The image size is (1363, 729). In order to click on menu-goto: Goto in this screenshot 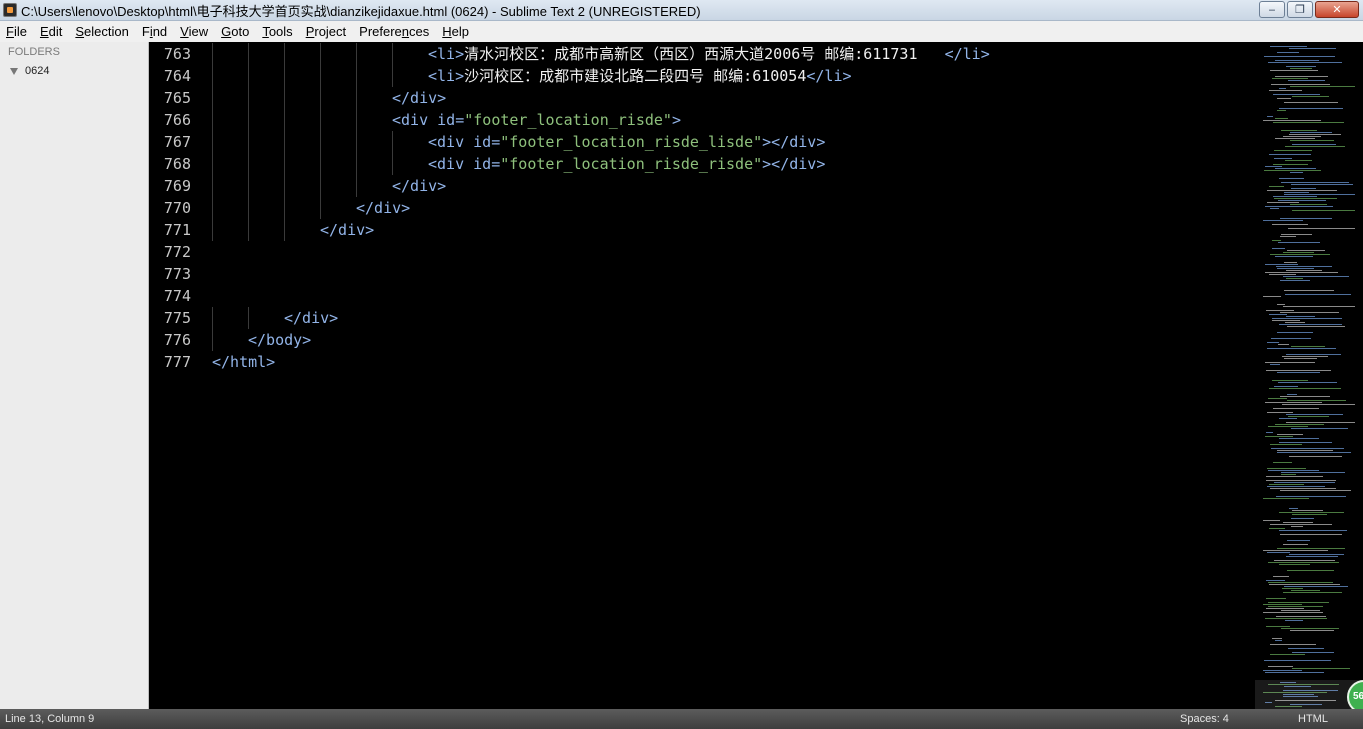, I will do `click(235, 31)`.